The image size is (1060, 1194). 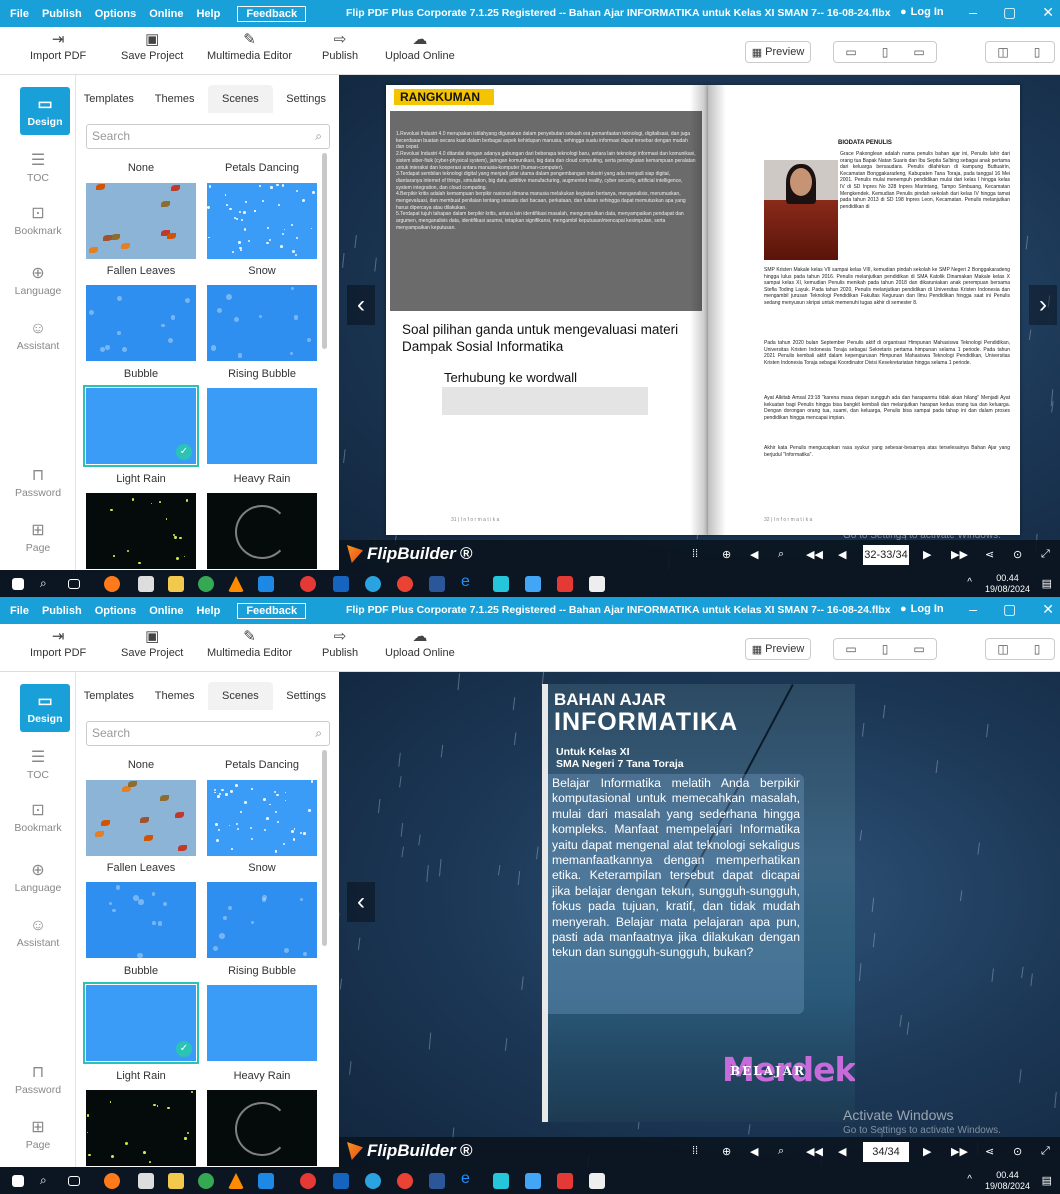 What do you see at coordinates (62, 611) in the screenshot?
I see `menu-publish: Publish` at bounding box center [62, 611].